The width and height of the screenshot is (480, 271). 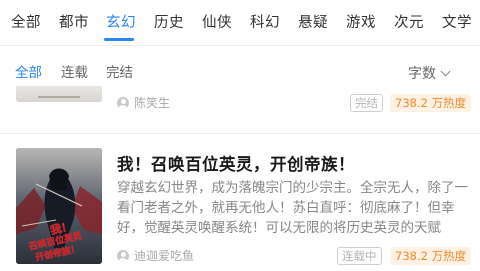 What do you see at coordinates (265, 23) in the screenshot?
I see `category-tab-scifi: 科幻` at bounding box center [265, 23].